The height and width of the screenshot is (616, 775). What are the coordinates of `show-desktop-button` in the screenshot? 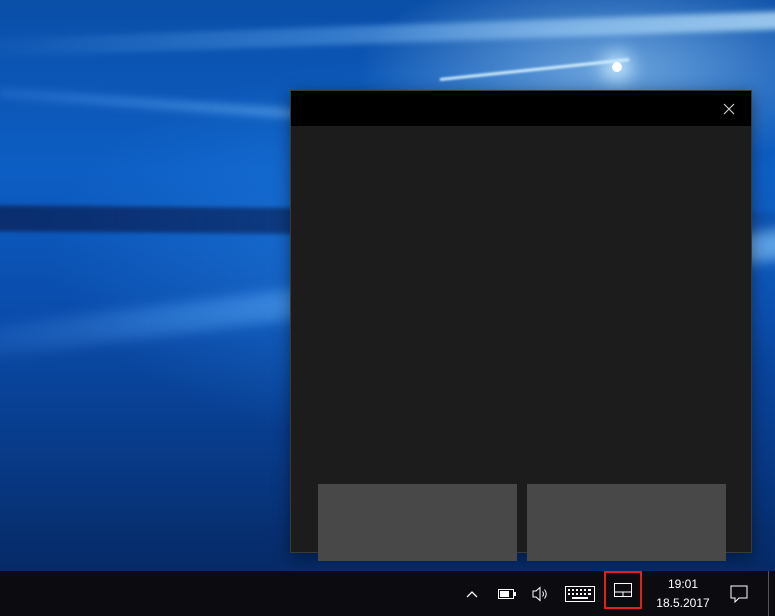 It's located at (771, 593).